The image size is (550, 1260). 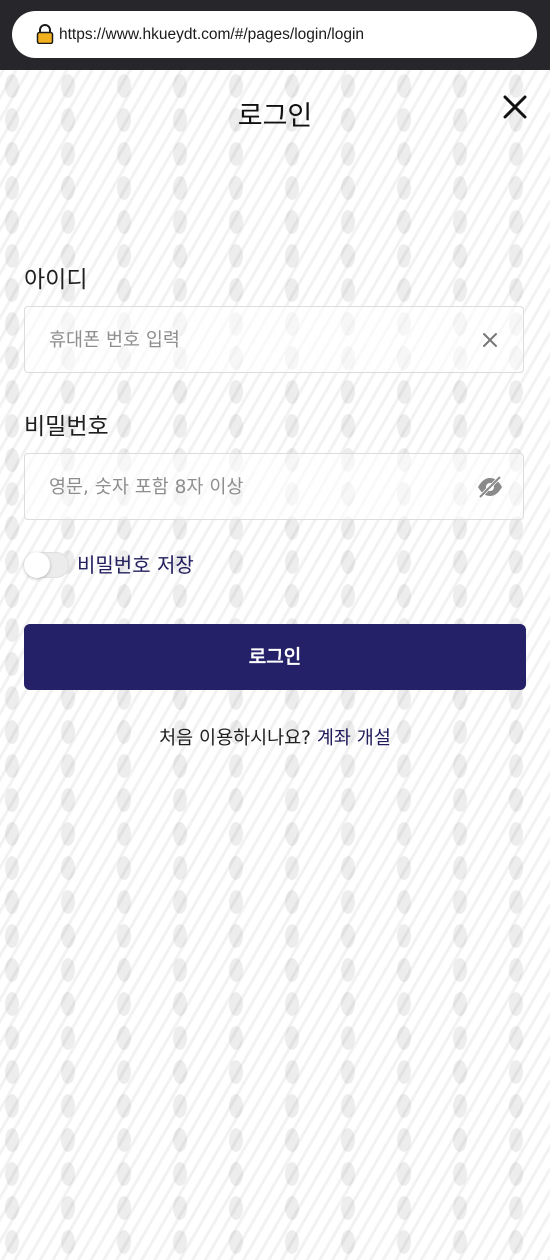 I want to click on id-field-box, so click(x=274, y=340).